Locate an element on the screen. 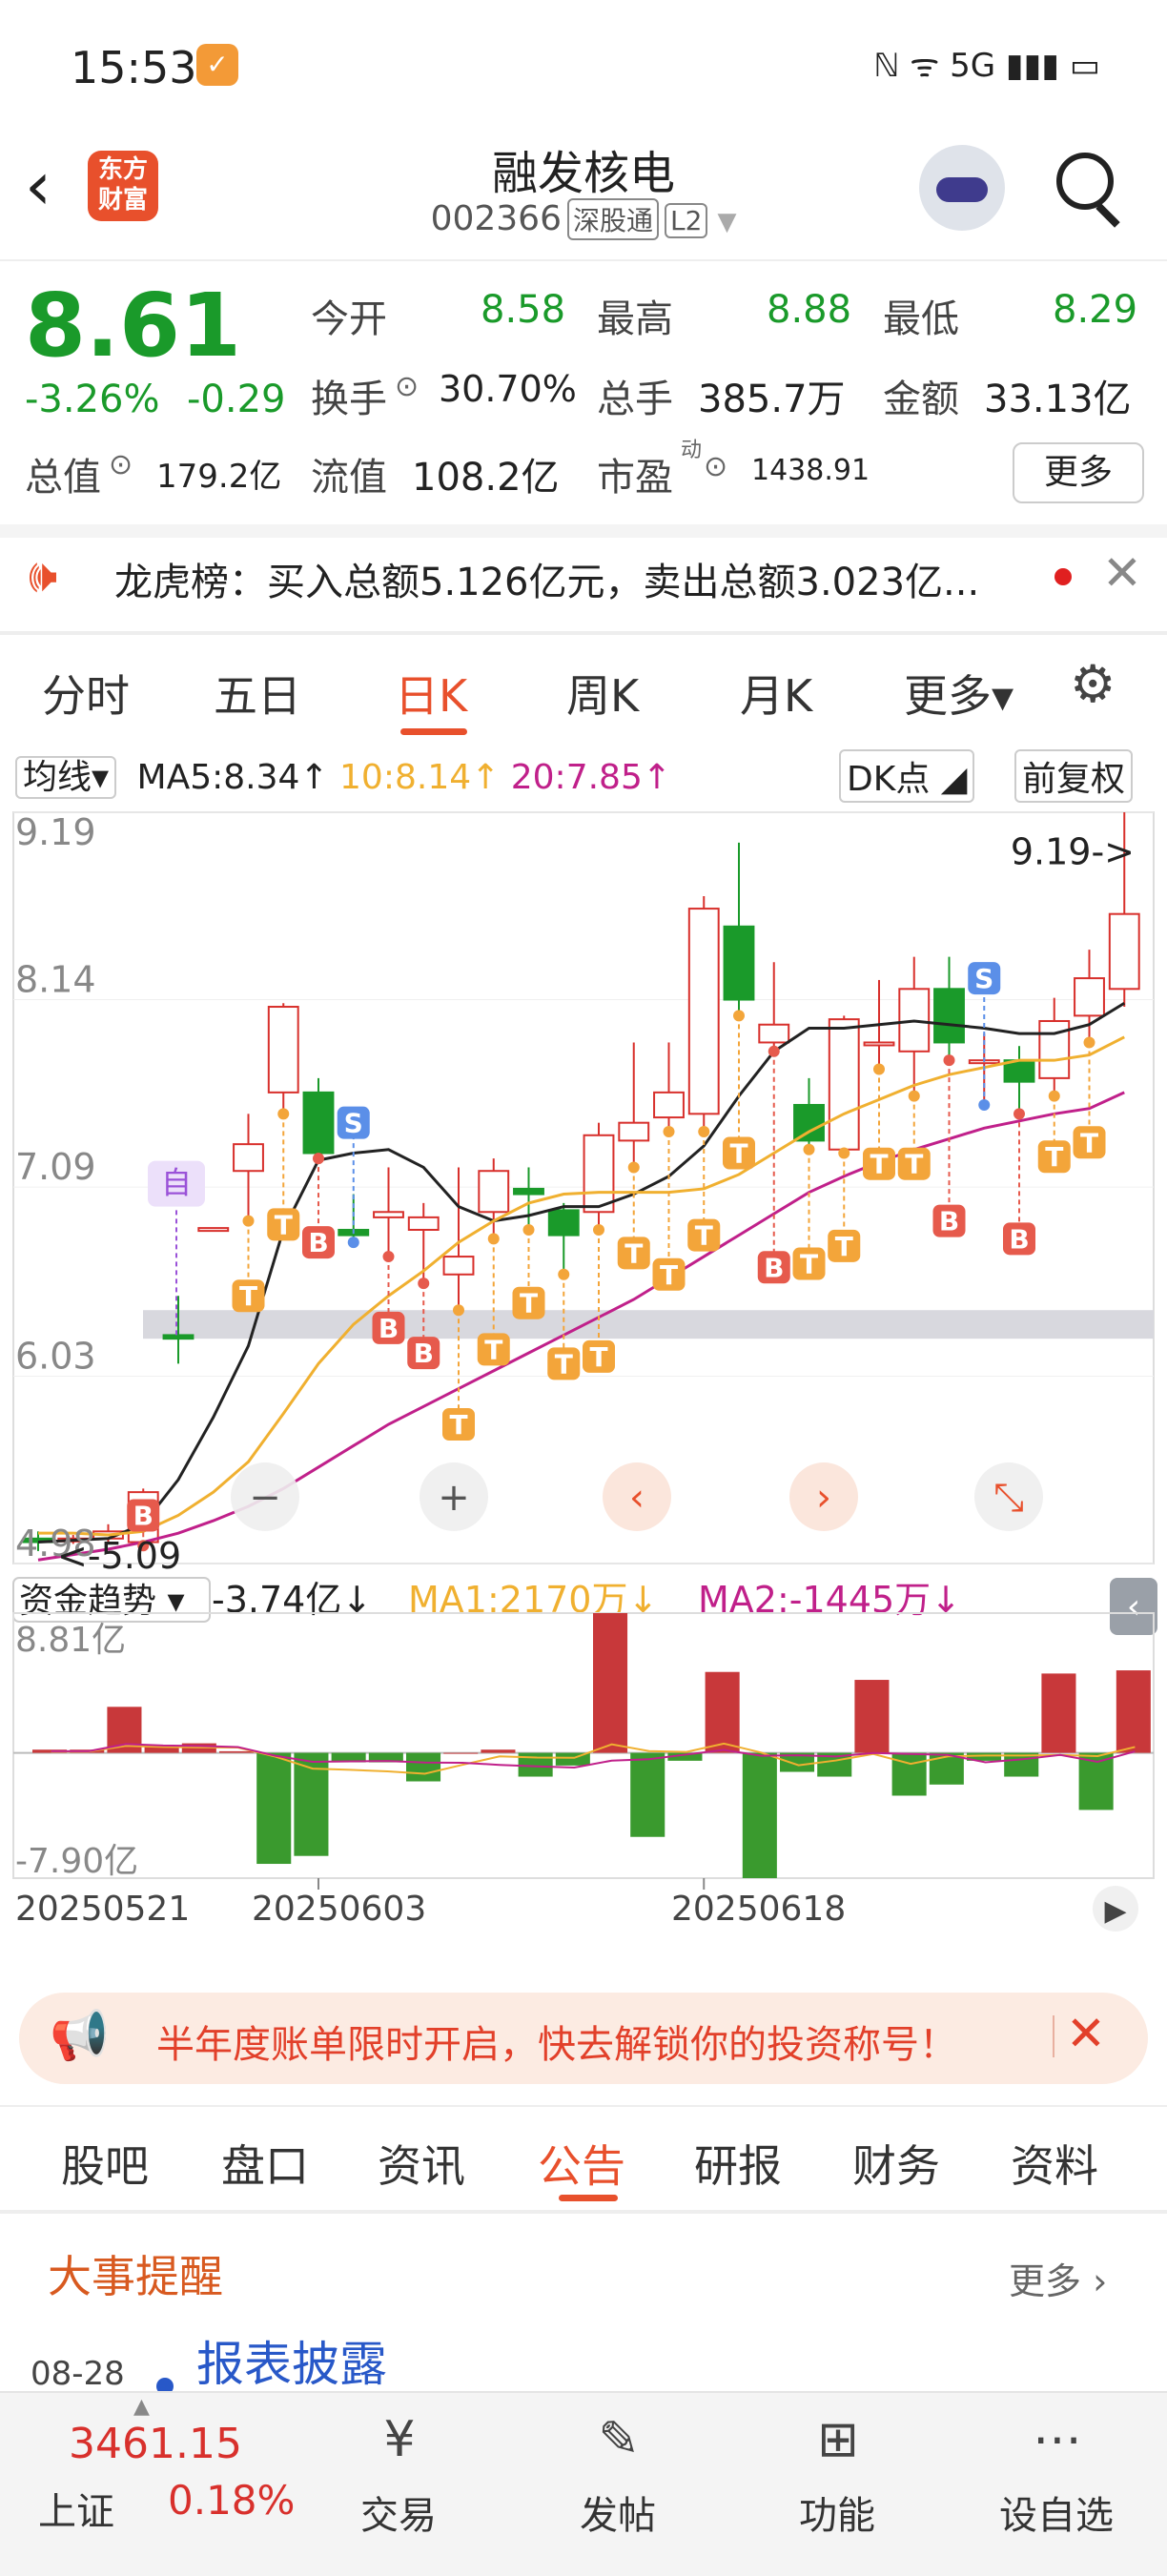 Image resolution: width=1167 pixels, height=2576 pixels. add-watchlist-icon: ⋯ is located at coordinates (1057, 2439).